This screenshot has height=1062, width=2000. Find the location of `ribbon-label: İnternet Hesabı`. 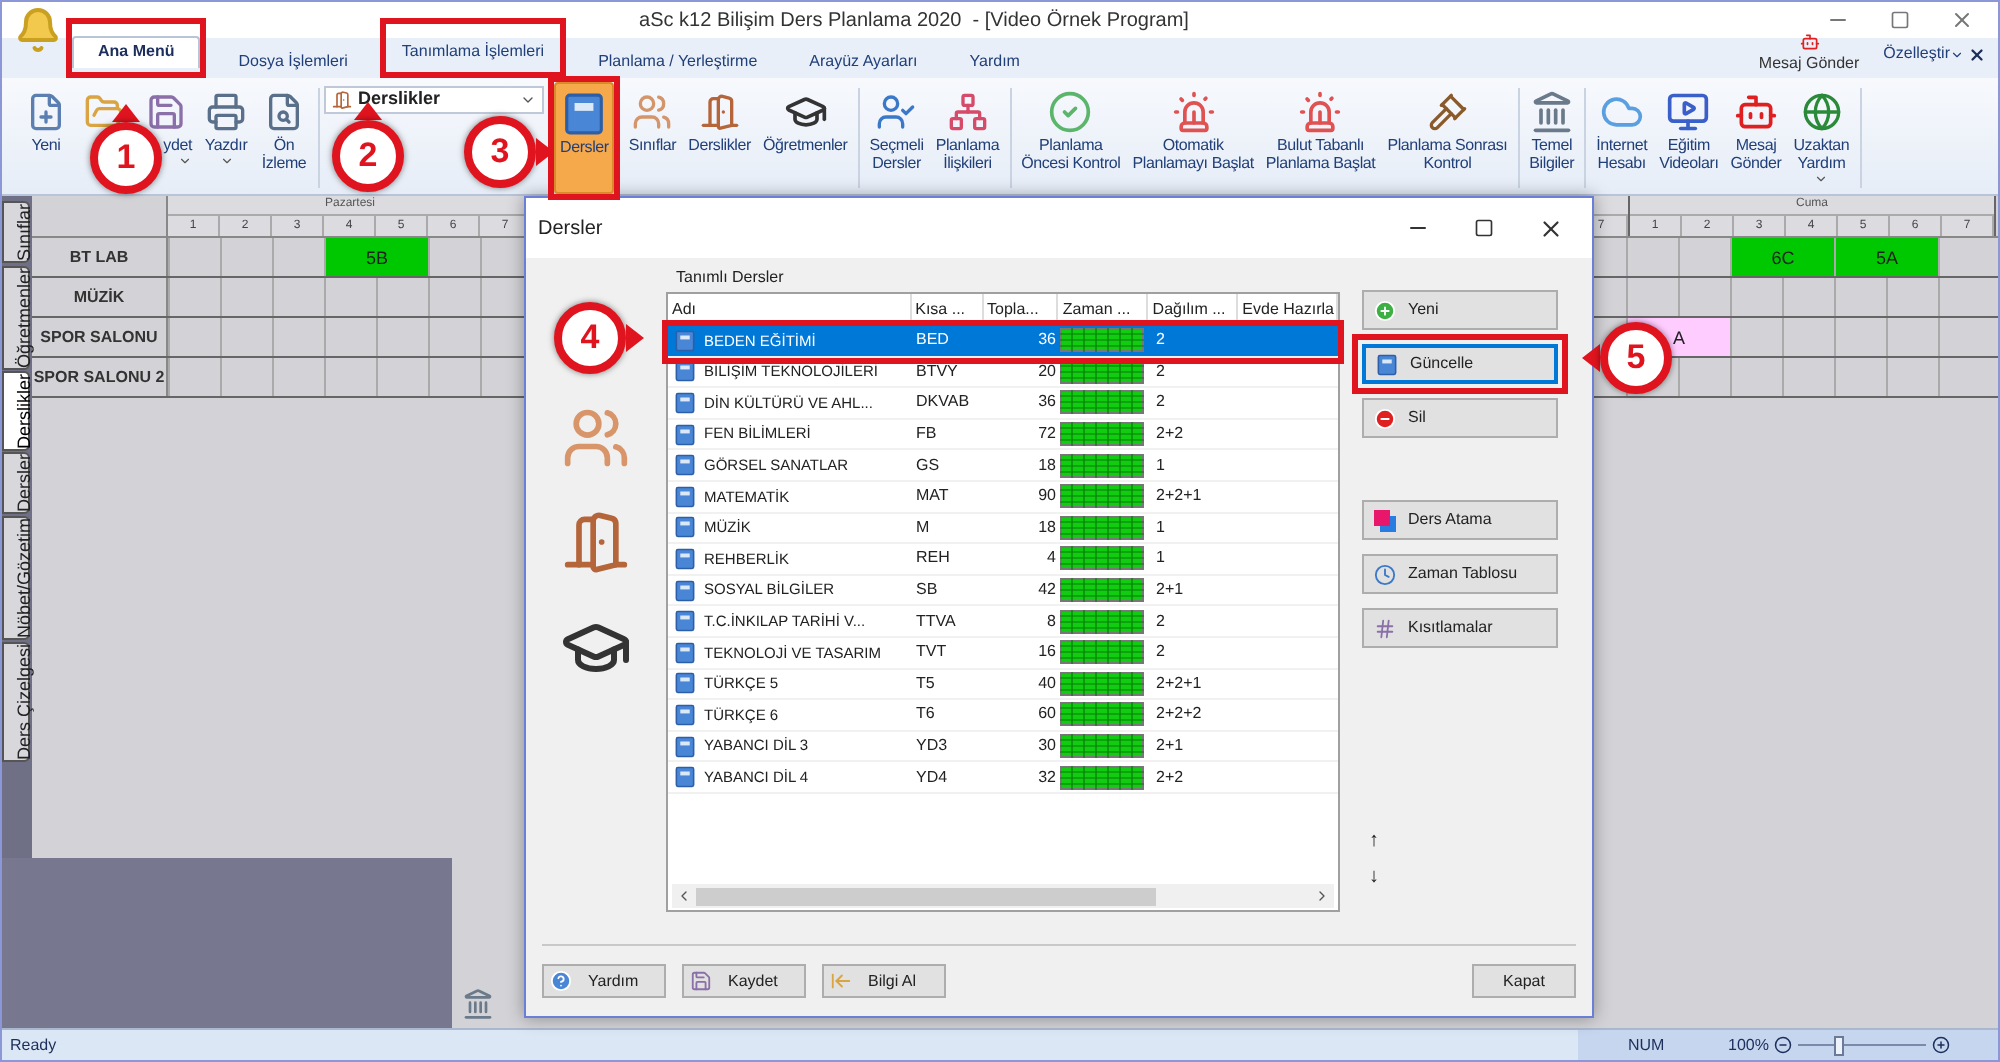

ribbon-label: İnternet Hesabı is located at coordinates (1622, 154).